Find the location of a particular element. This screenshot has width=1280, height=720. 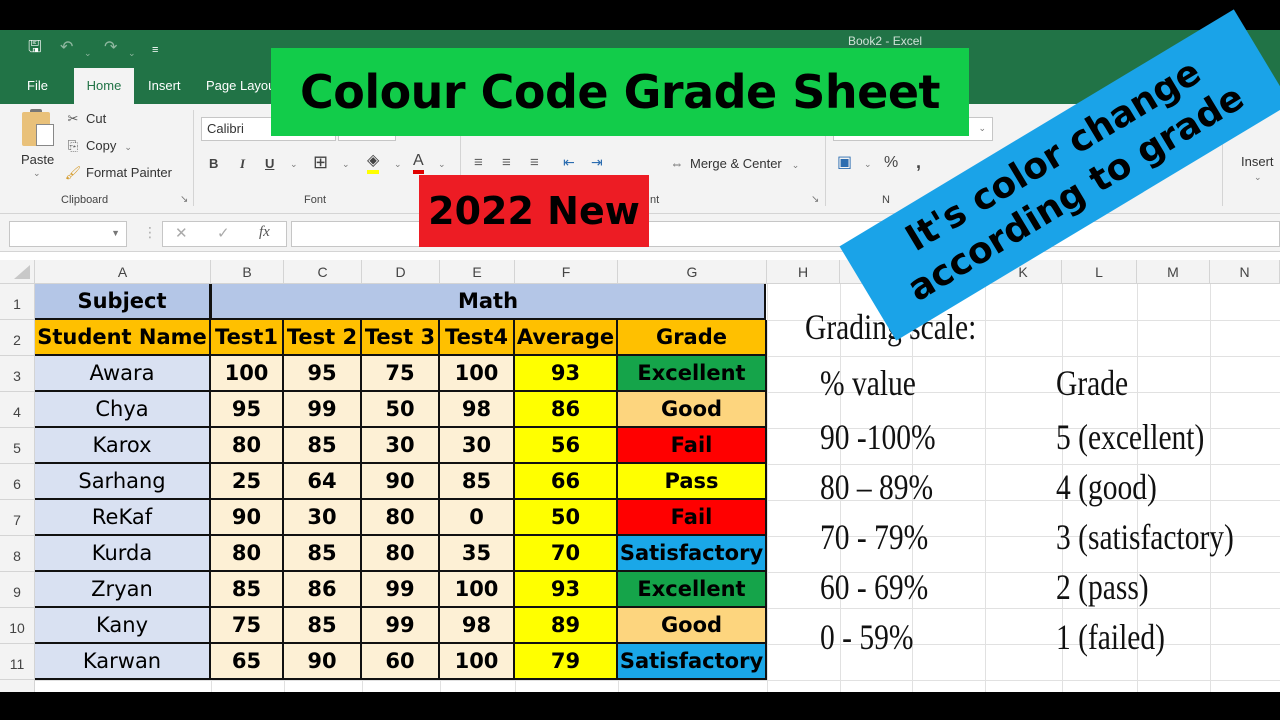

column-header-e: E is located at coordinates (477, 272).